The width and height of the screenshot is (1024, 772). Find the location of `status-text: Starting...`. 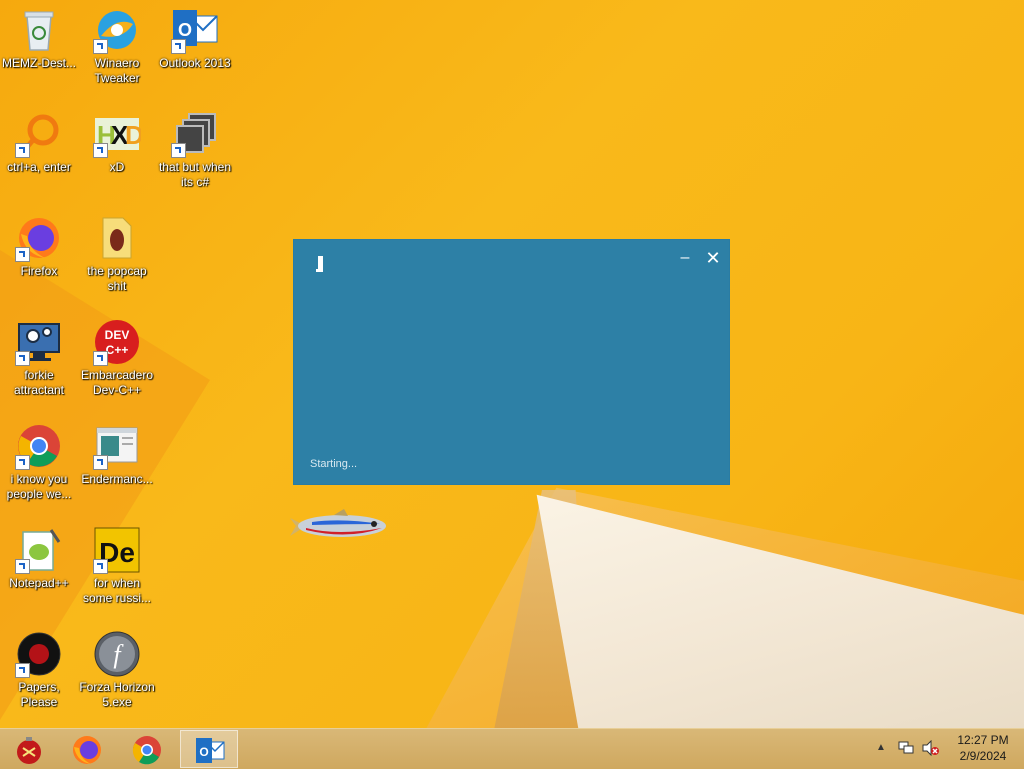

status-text: Starting... is located at coordinates (334, 464).